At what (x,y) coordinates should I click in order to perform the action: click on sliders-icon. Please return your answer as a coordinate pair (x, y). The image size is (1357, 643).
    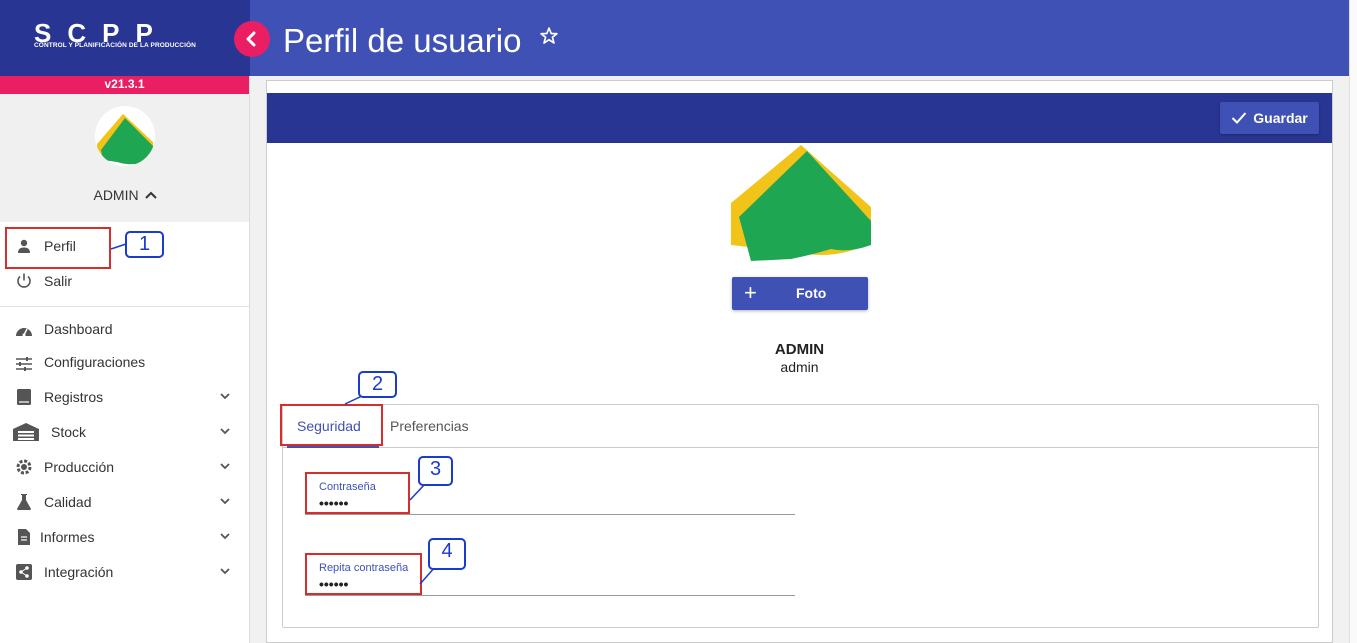
    Looking at the image, I should click on (24, 364).